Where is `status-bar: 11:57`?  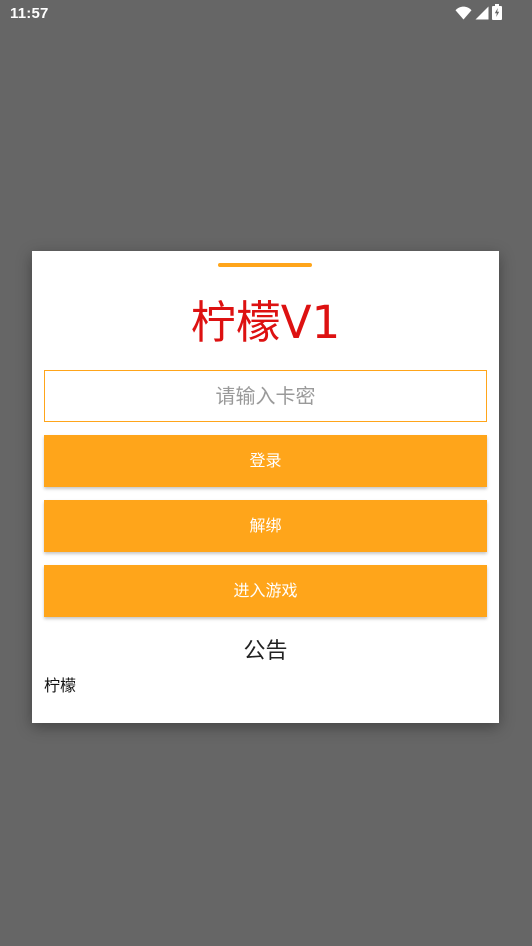
status-bar: 11:57 is located at coordinates (266, 15).